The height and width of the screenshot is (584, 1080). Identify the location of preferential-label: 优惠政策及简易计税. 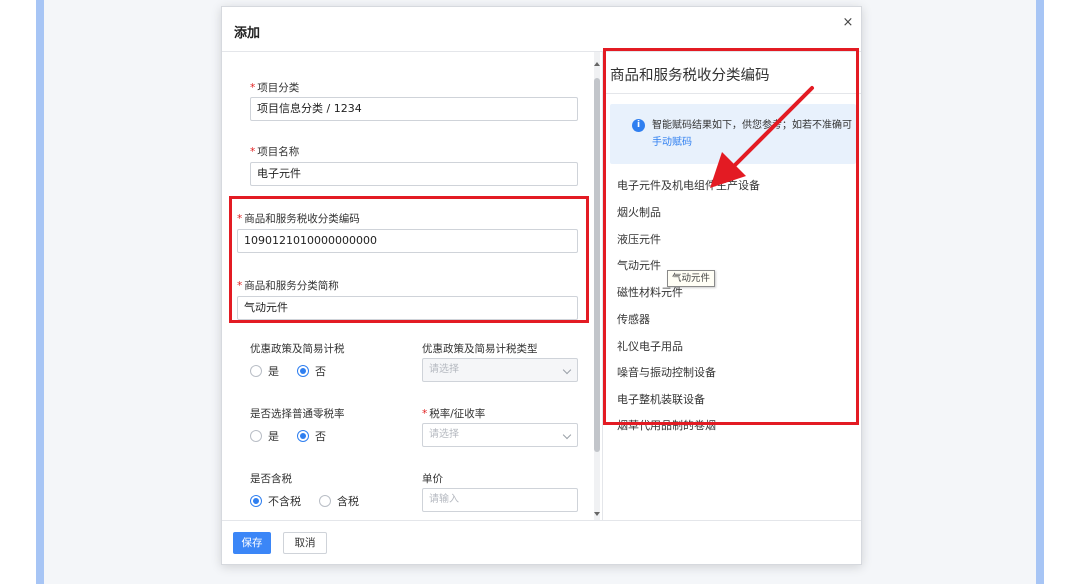
(297, 349).